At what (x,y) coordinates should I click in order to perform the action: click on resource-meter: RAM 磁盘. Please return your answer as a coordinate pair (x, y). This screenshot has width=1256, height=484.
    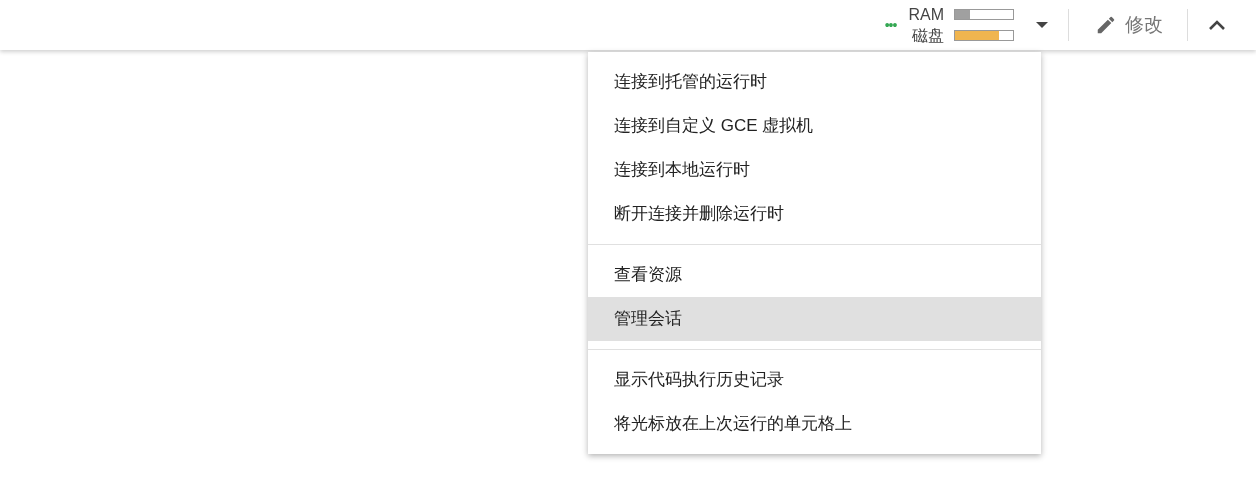
    Looking at the image, I should click on (961, 25).